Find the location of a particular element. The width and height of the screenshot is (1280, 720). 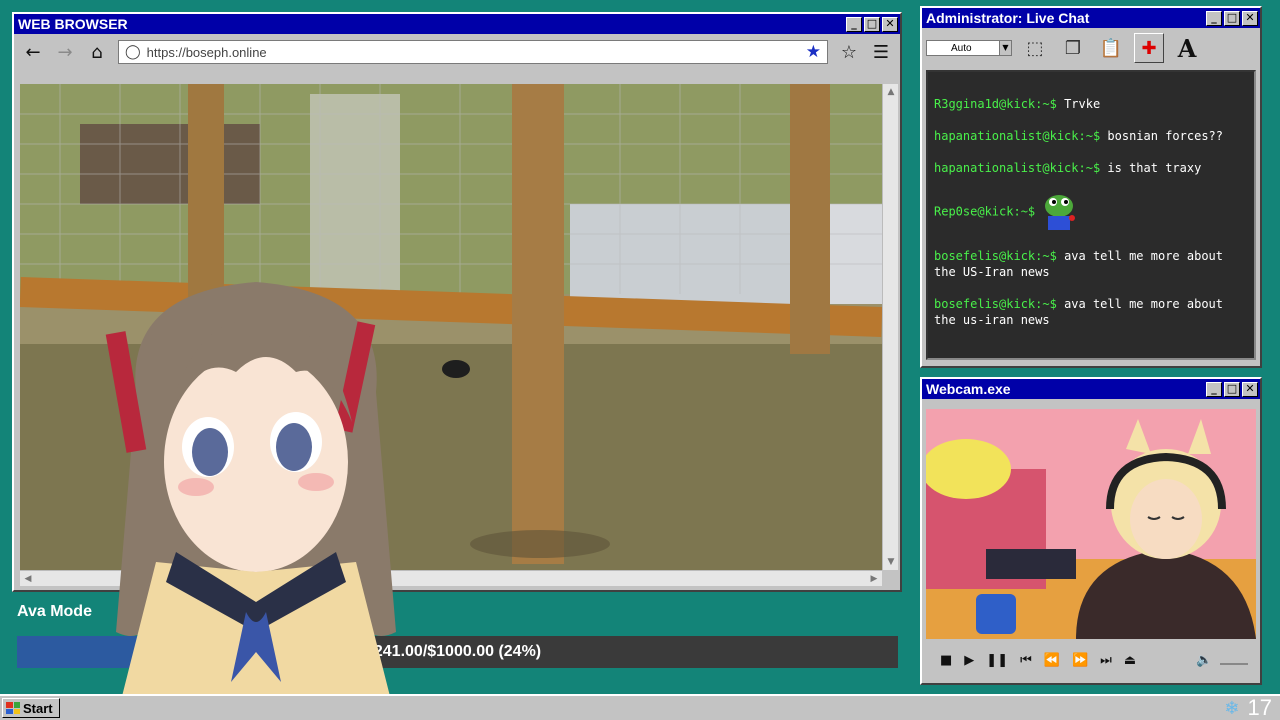

favorites-star-icon: ☆ is located at coordinates (849, 52).